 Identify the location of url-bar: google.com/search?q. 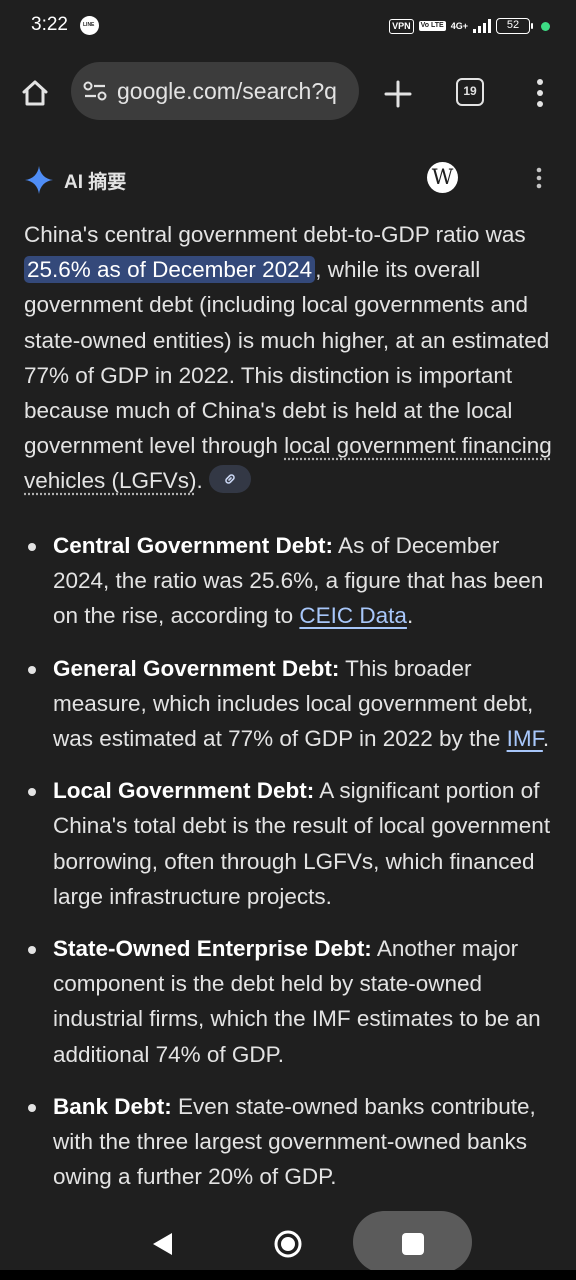
(215, 91).